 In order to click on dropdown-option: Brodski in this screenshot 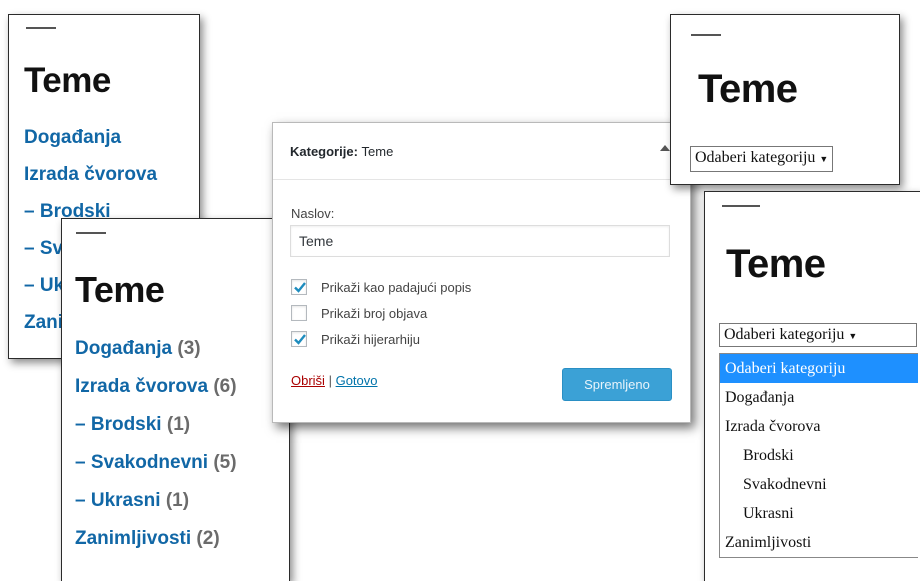, I will do `click(819, 455)`.